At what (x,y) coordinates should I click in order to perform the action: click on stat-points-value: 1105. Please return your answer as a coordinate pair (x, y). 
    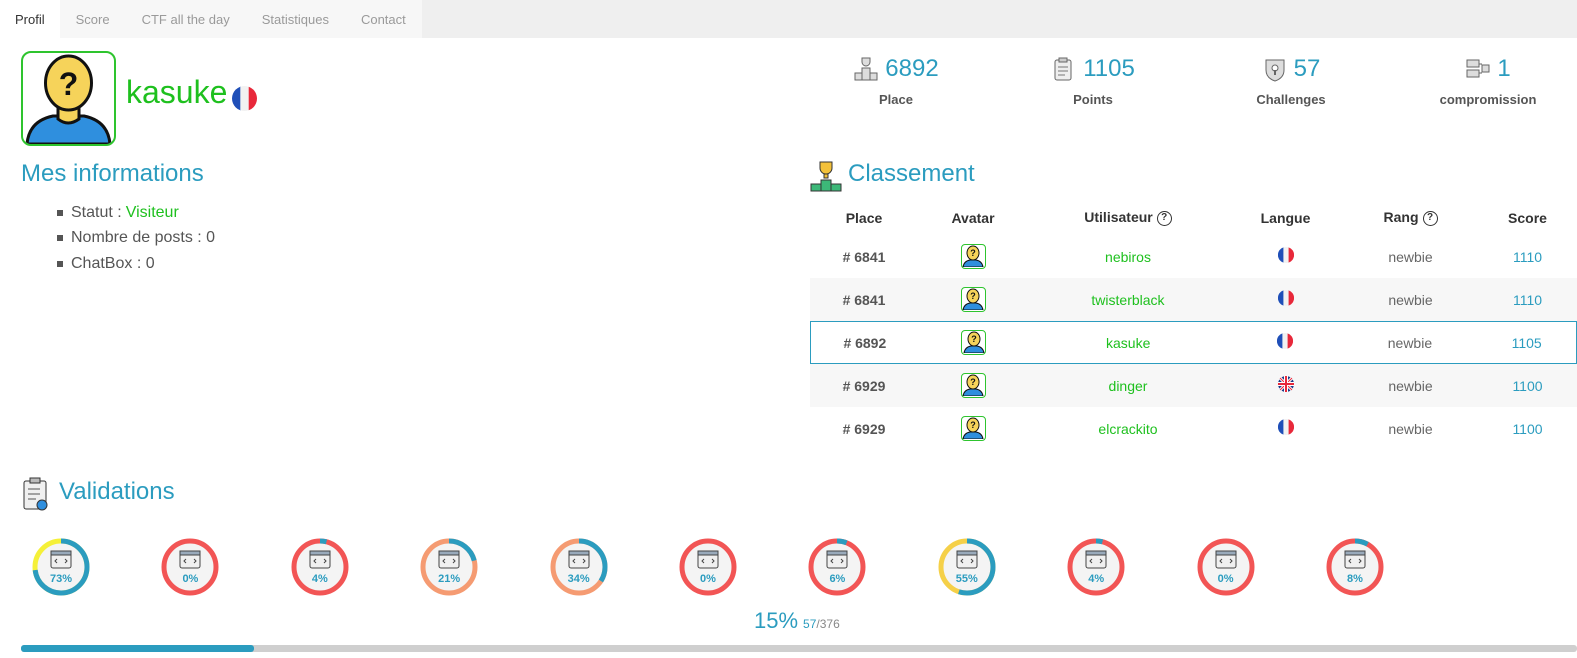
    Looking at the image, I should click on (1109, 68).